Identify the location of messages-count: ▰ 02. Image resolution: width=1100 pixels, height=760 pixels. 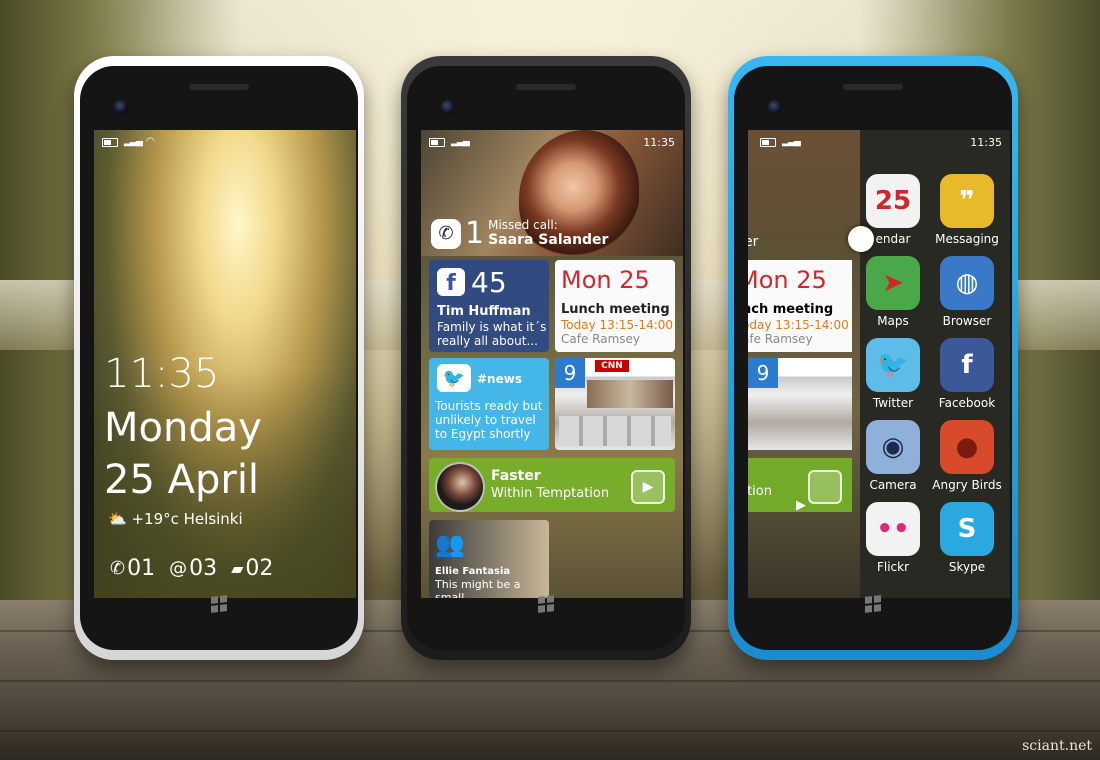
(252, 568).